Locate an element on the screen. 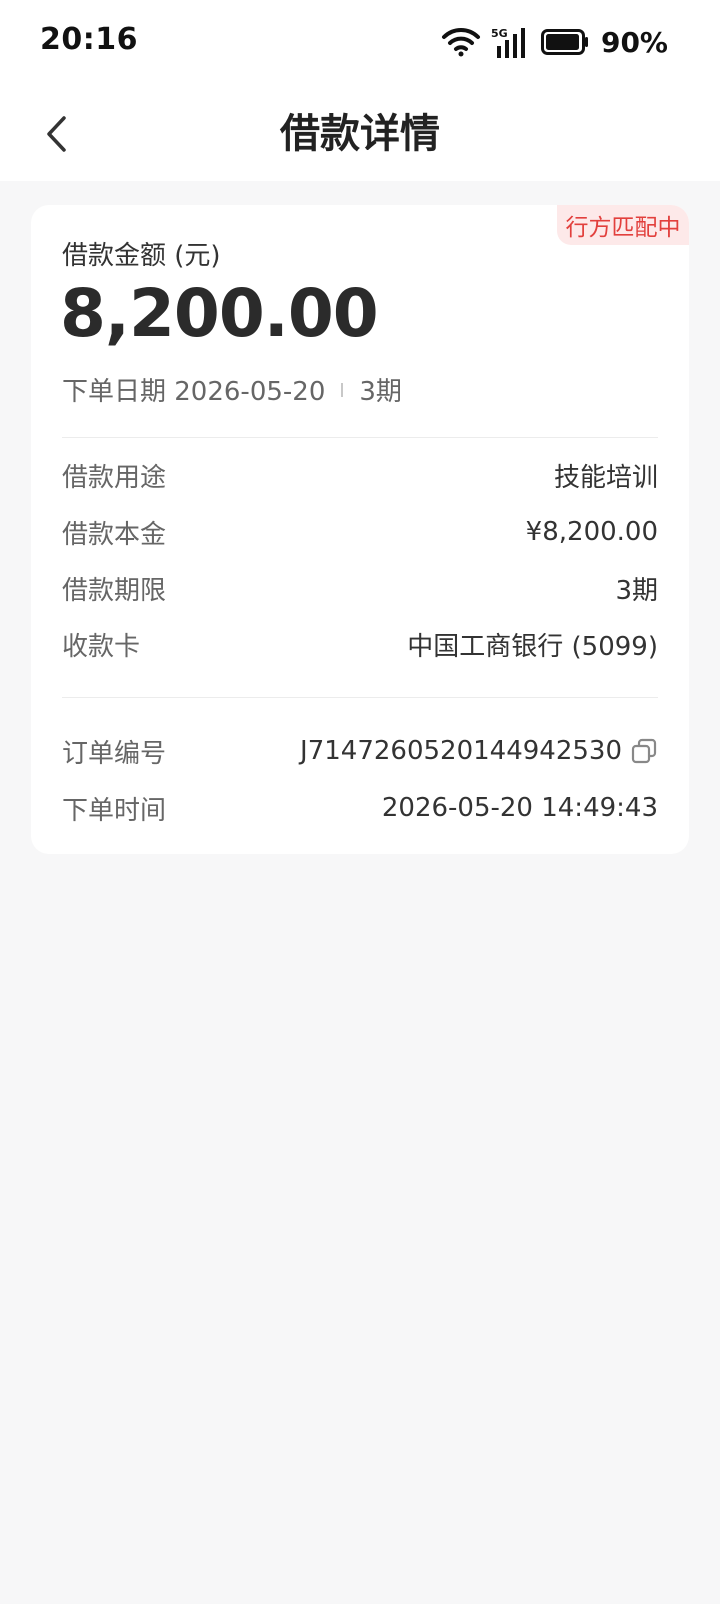 The width and height of the screenshot is (720, 1604). meta-separator is located at coordinates (342, 389).